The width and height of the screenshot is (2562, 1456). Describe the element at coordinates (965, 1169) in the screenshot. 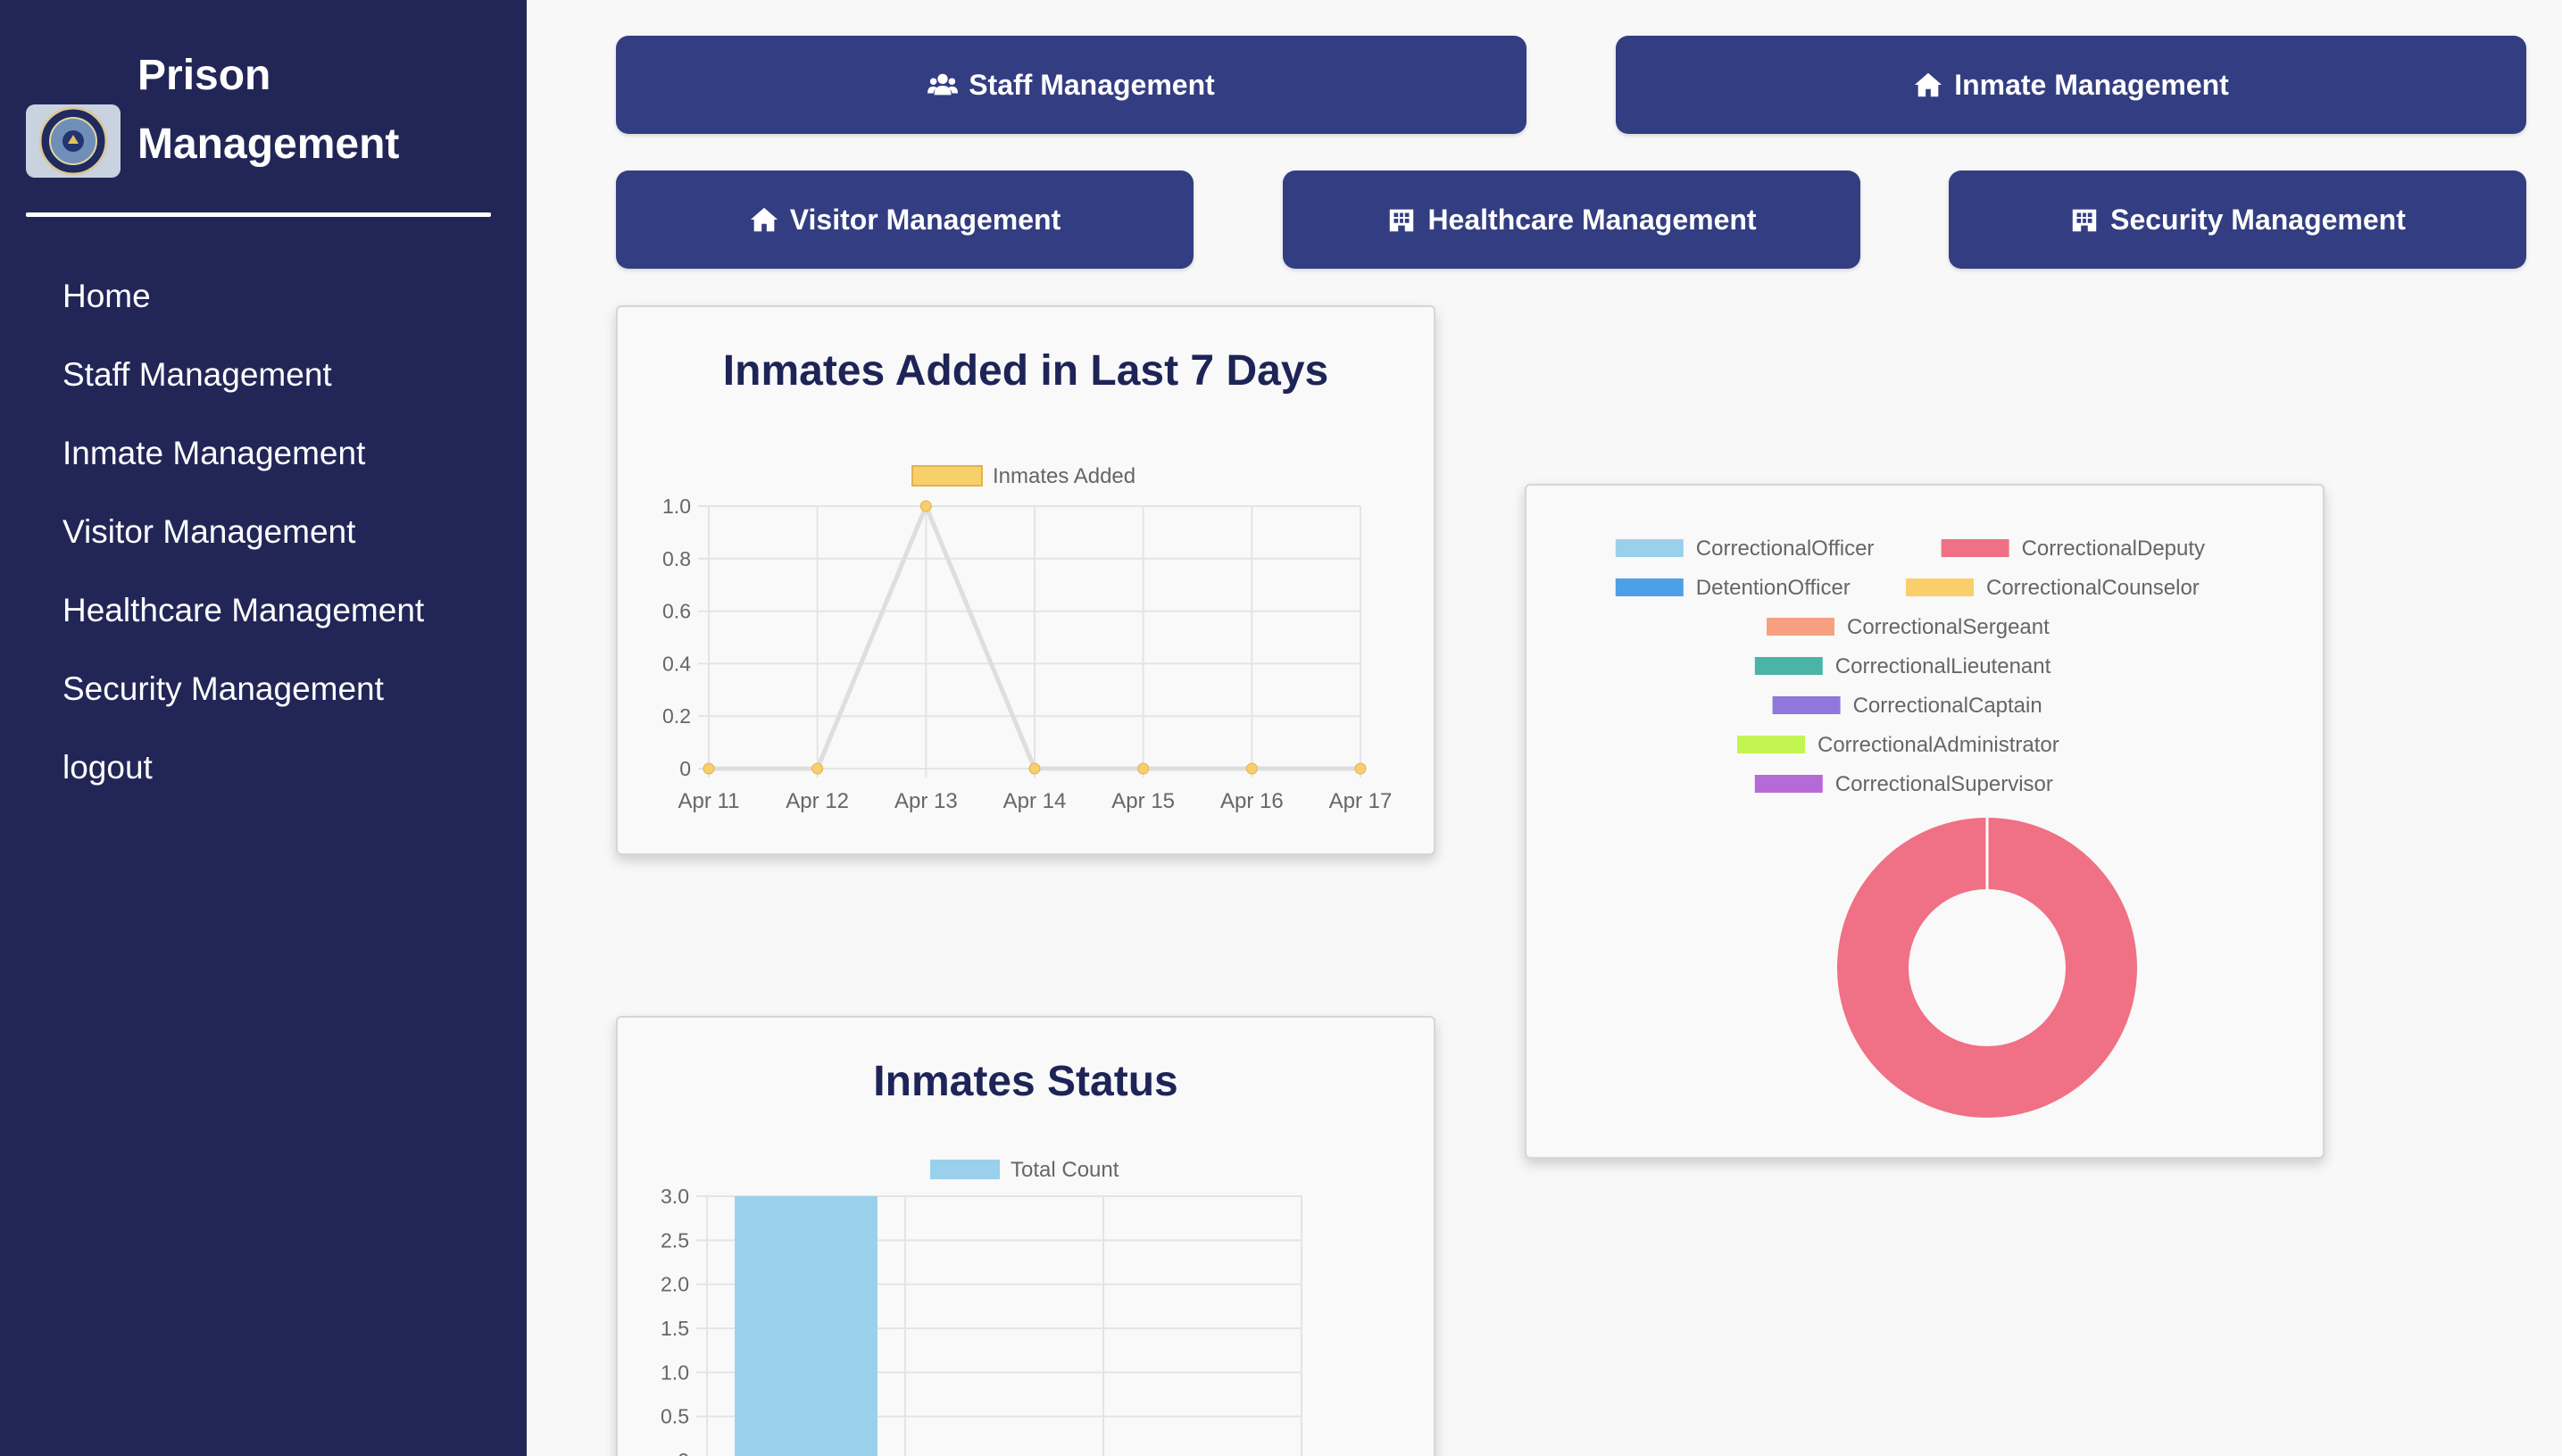

I see `legend-swatch-total-count` at that location.